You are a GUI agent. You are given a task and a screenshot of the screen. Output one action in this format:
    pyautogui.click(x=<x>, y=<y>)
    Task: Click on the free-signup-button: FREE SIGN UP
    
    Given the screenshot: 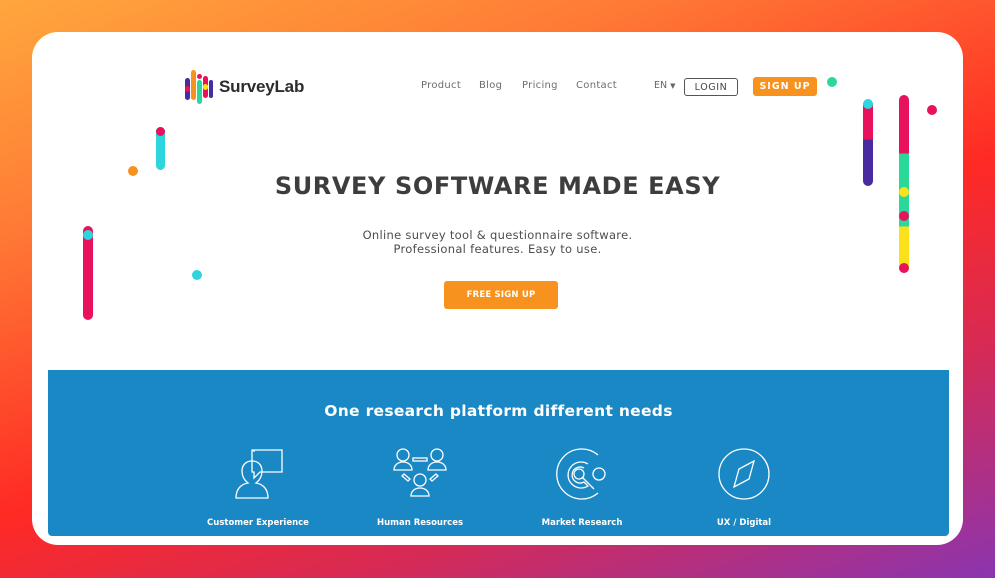 What is the action you would take?
    pyautogui.click(x=501, y=295)
    